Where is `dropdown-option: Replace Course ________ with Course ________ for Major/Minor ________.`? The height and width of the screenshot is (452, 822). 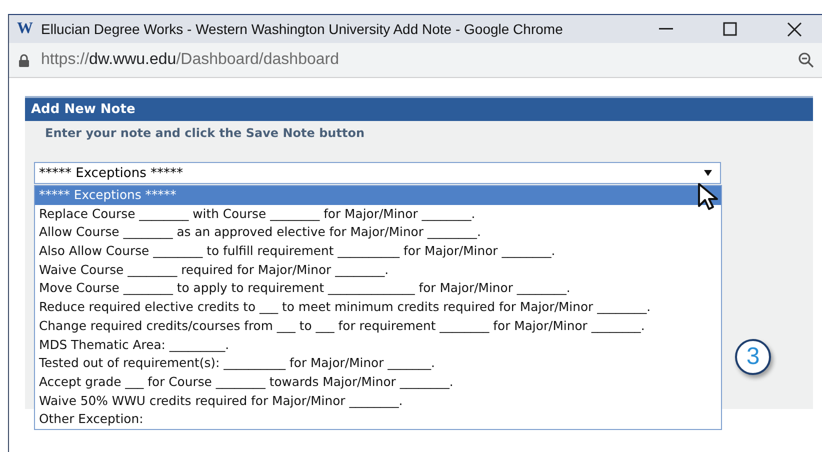 dropdown-option: Replace Course ________ with Course ________ for Major/Minor ________. is located at coordinates (378, 214).